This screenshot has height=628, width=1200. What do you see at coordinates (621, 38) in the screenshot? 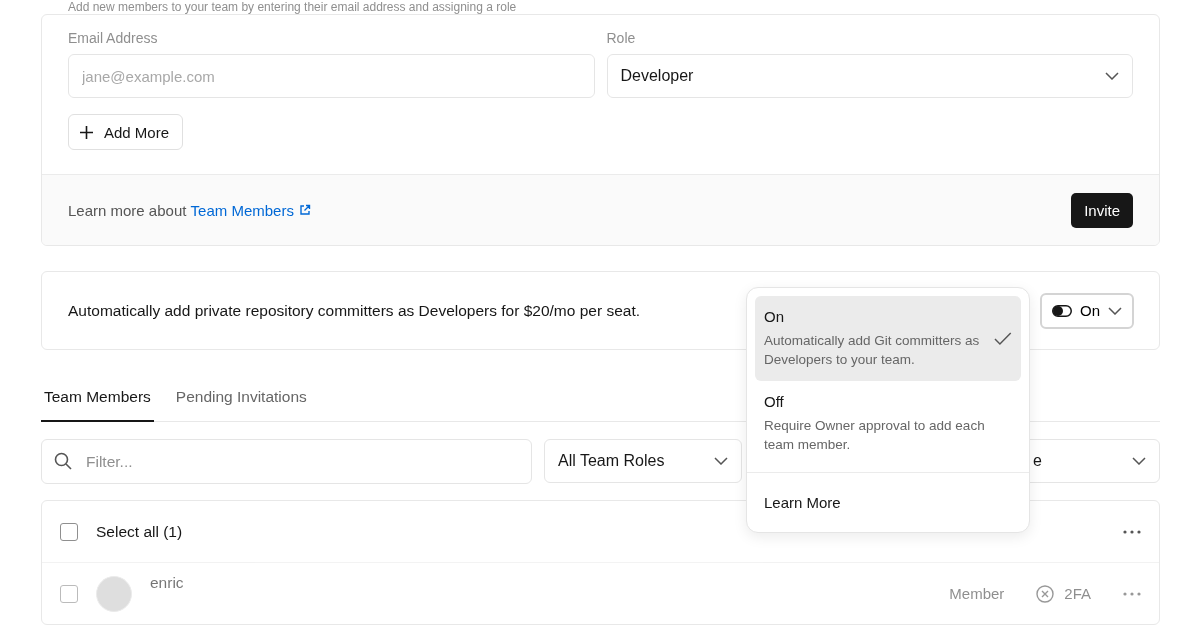
I see `field-label: Role` at bounding box center [621, 38].